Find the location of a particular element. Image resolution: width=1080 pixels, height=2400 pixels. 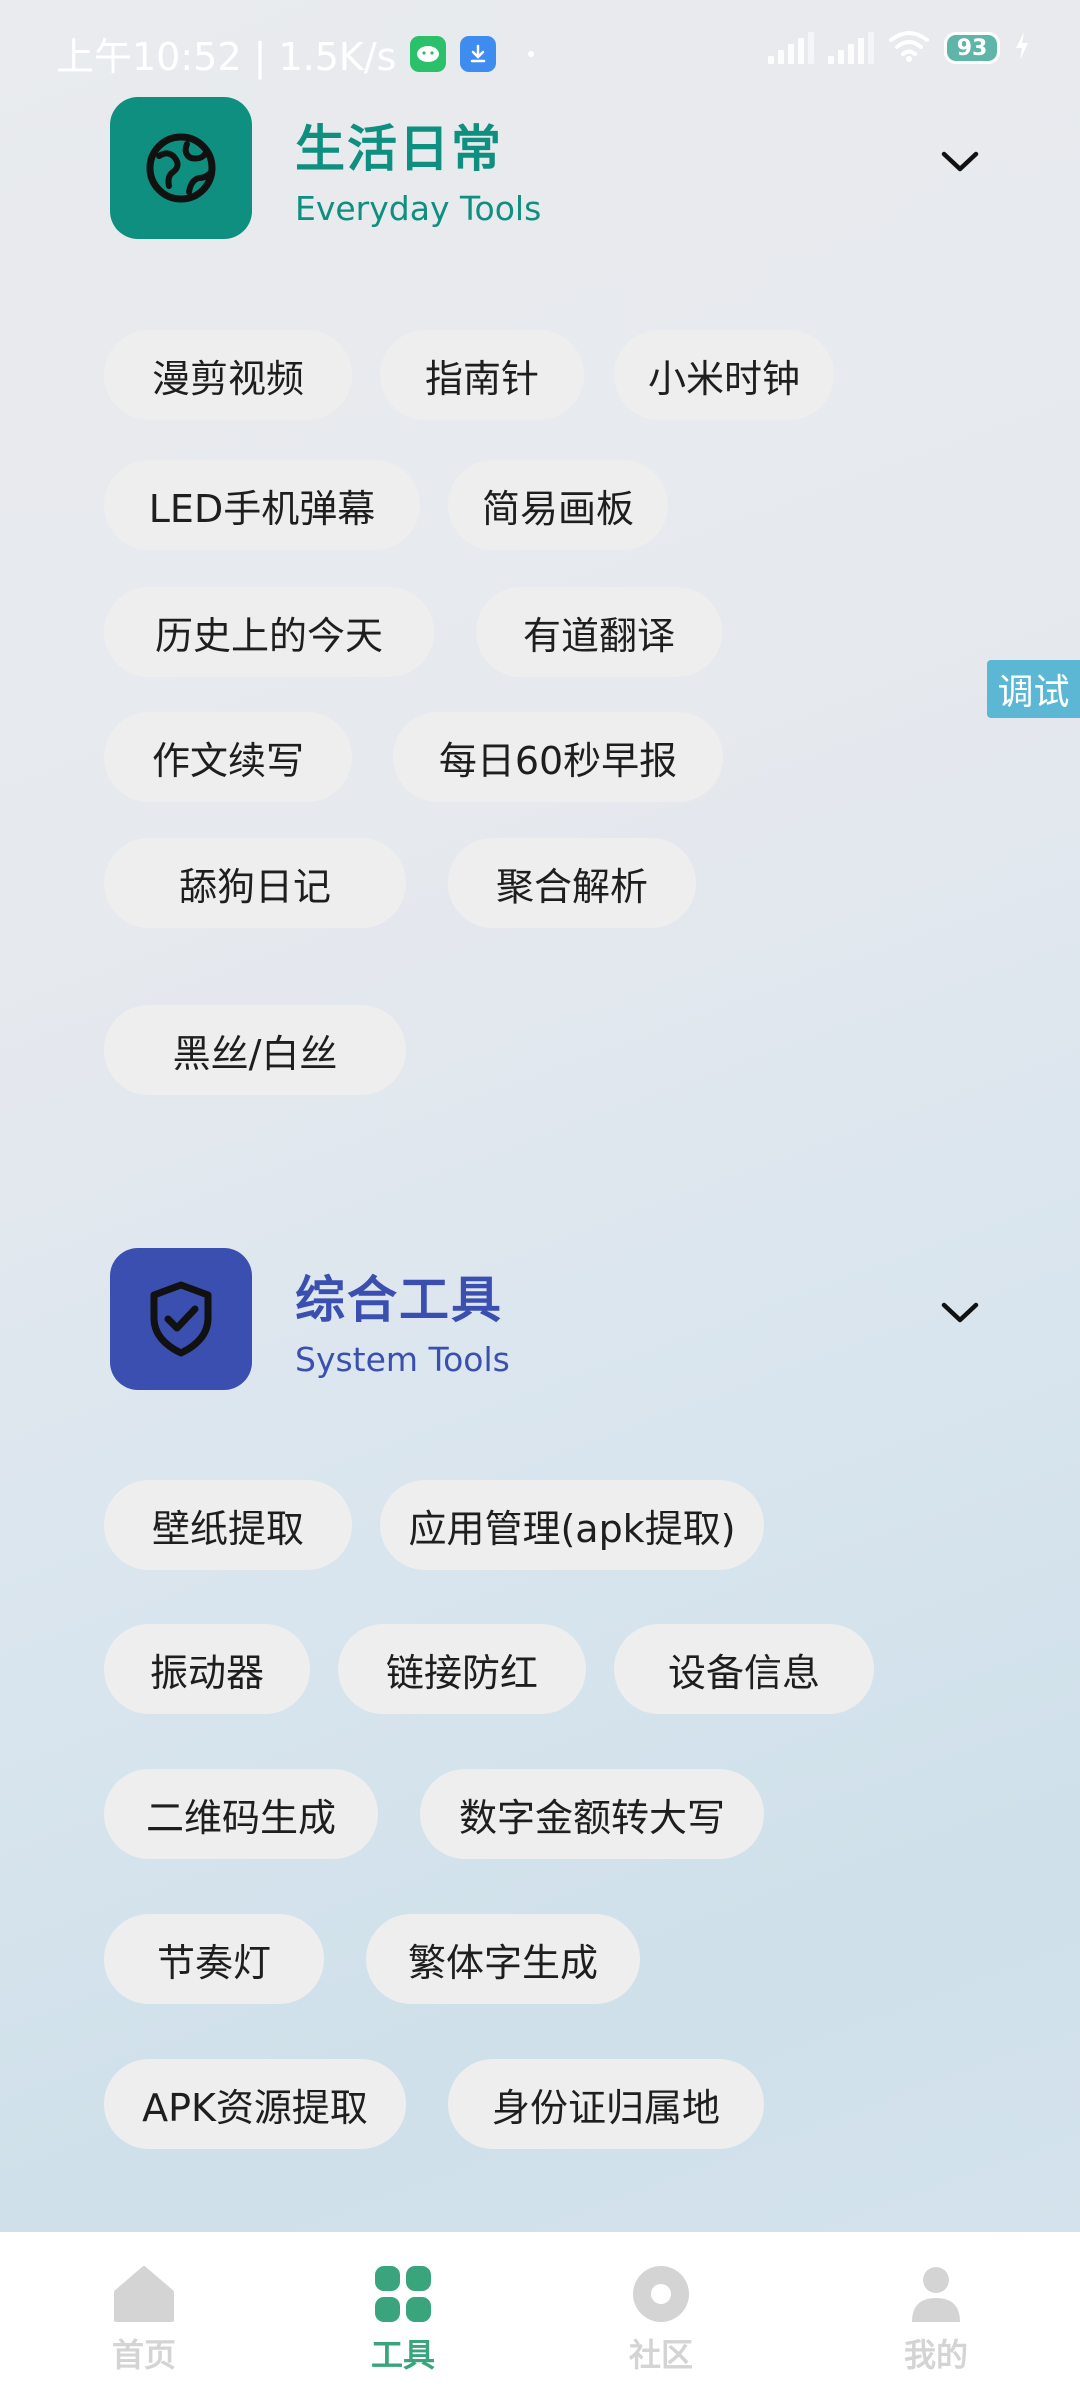

tool-chip: APK资源提取 is located at coordinates (255, 2104).